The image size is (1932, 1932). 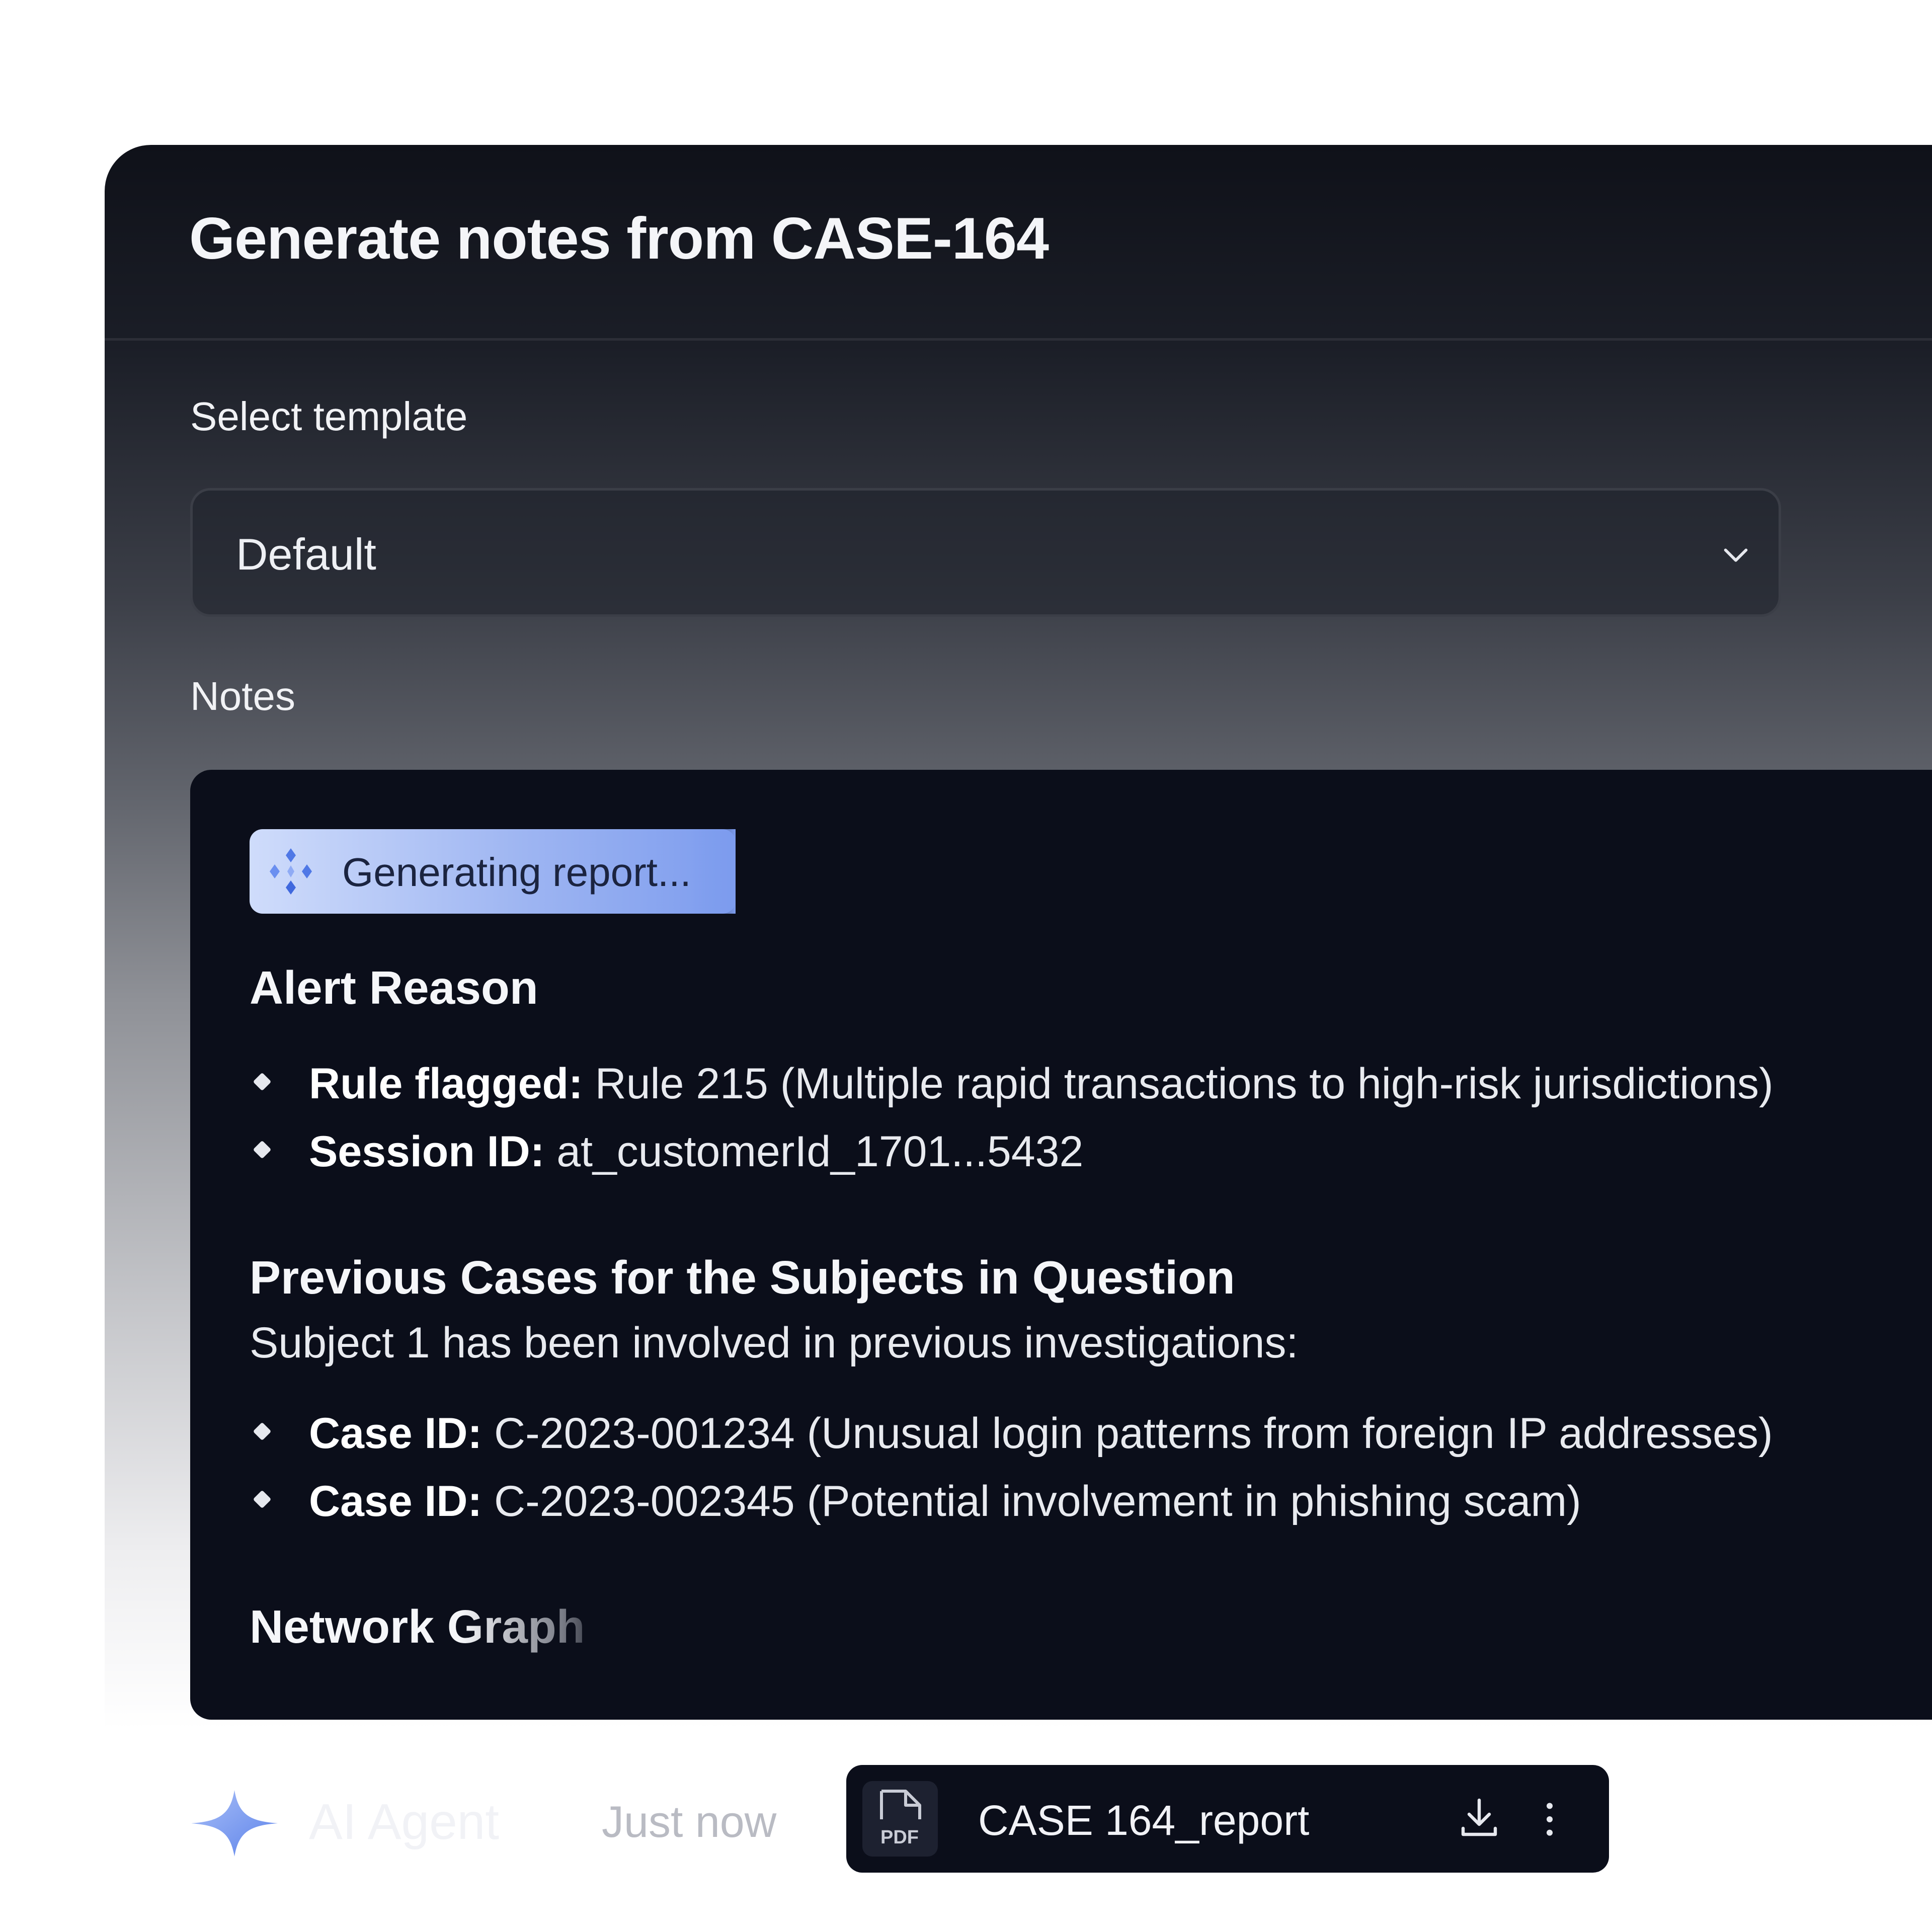 I want to click on rule-flagged-label: Rule flagged:, so click(x=446, y=1084).